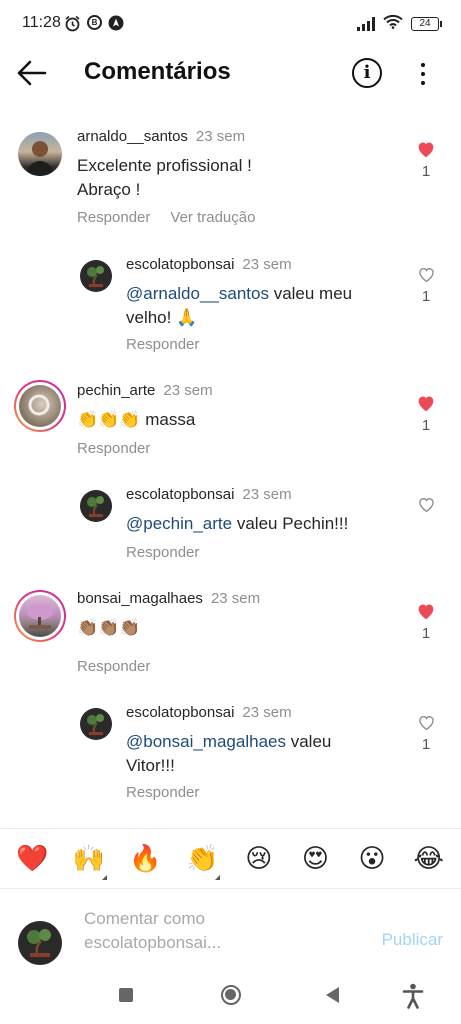 Image resolution: width=461 pixels, height=1024 pixels. What do you see at coordinates (116, 390) in the screenshot?
I see `comment-username: pechin_arte` at bounding box center [116, 390].